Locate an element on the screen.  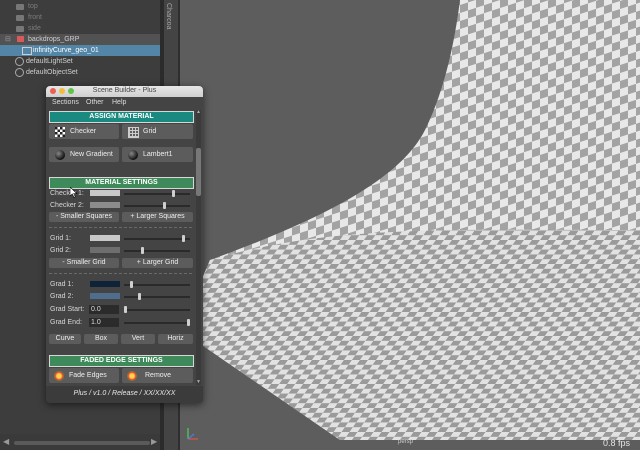
lambert1-button-label: Lambert1 is located at coordinates (158, 154).